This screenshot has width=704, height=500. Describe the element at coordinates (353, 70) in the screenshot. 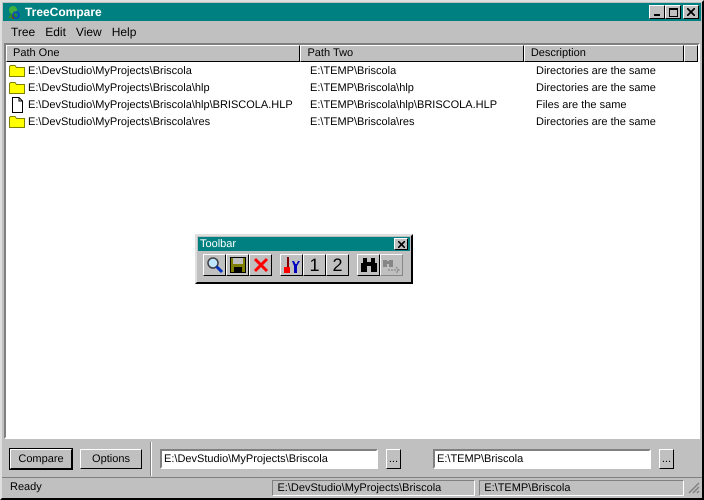

I see `table-cell: E:\TEMP\Briscola` at that location.